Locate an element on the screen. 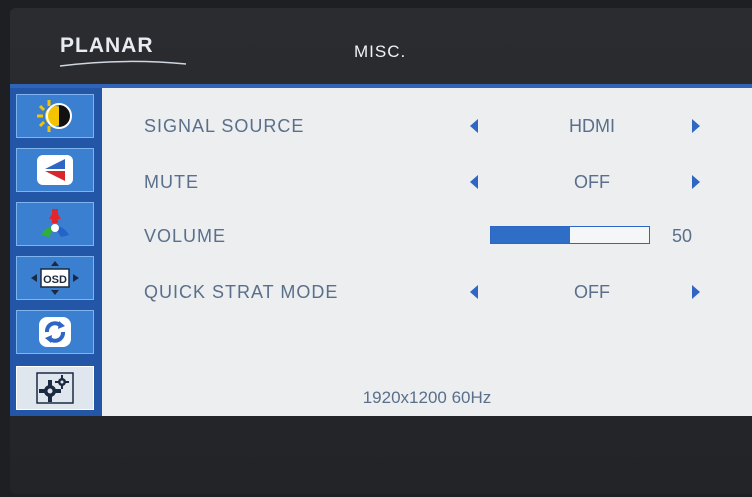 The width and height of the screenshot is (752, 497). setting-label: QUICK STRAT MODE is located at coordinates (241, 292).